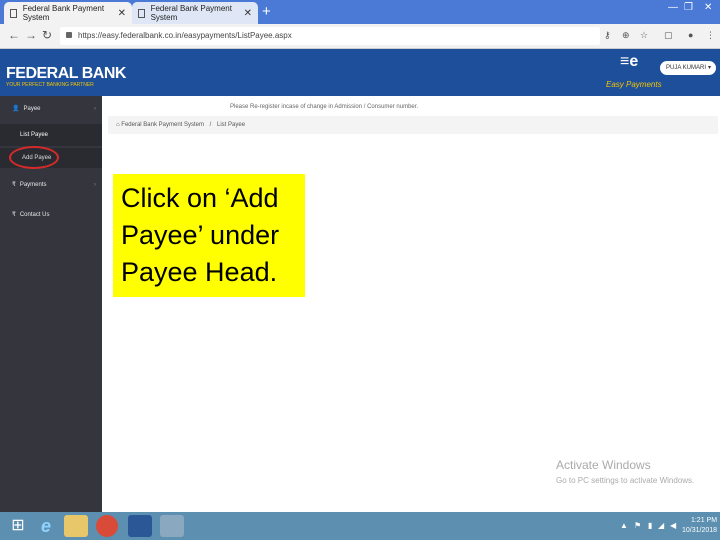 The height and width of the screenshot is (540, 720). I want to click on chevron-down-icon: ▾, so click(709, 68).